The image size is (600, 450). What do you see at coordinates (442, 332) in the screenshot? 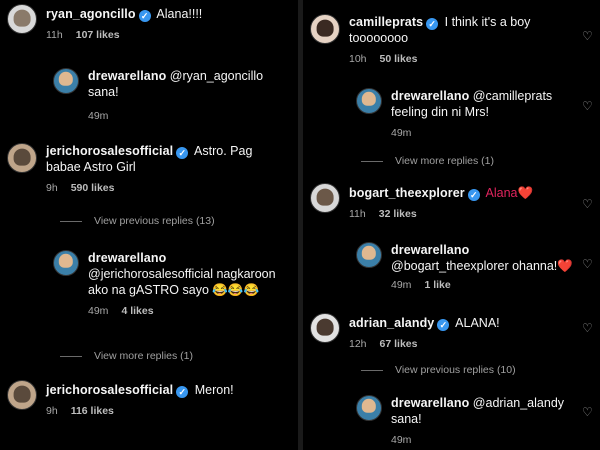
I see `comment-adrian: adrian_alandy ✓ ALANA! 12h 67 likes` at bounding box center [442, 332].